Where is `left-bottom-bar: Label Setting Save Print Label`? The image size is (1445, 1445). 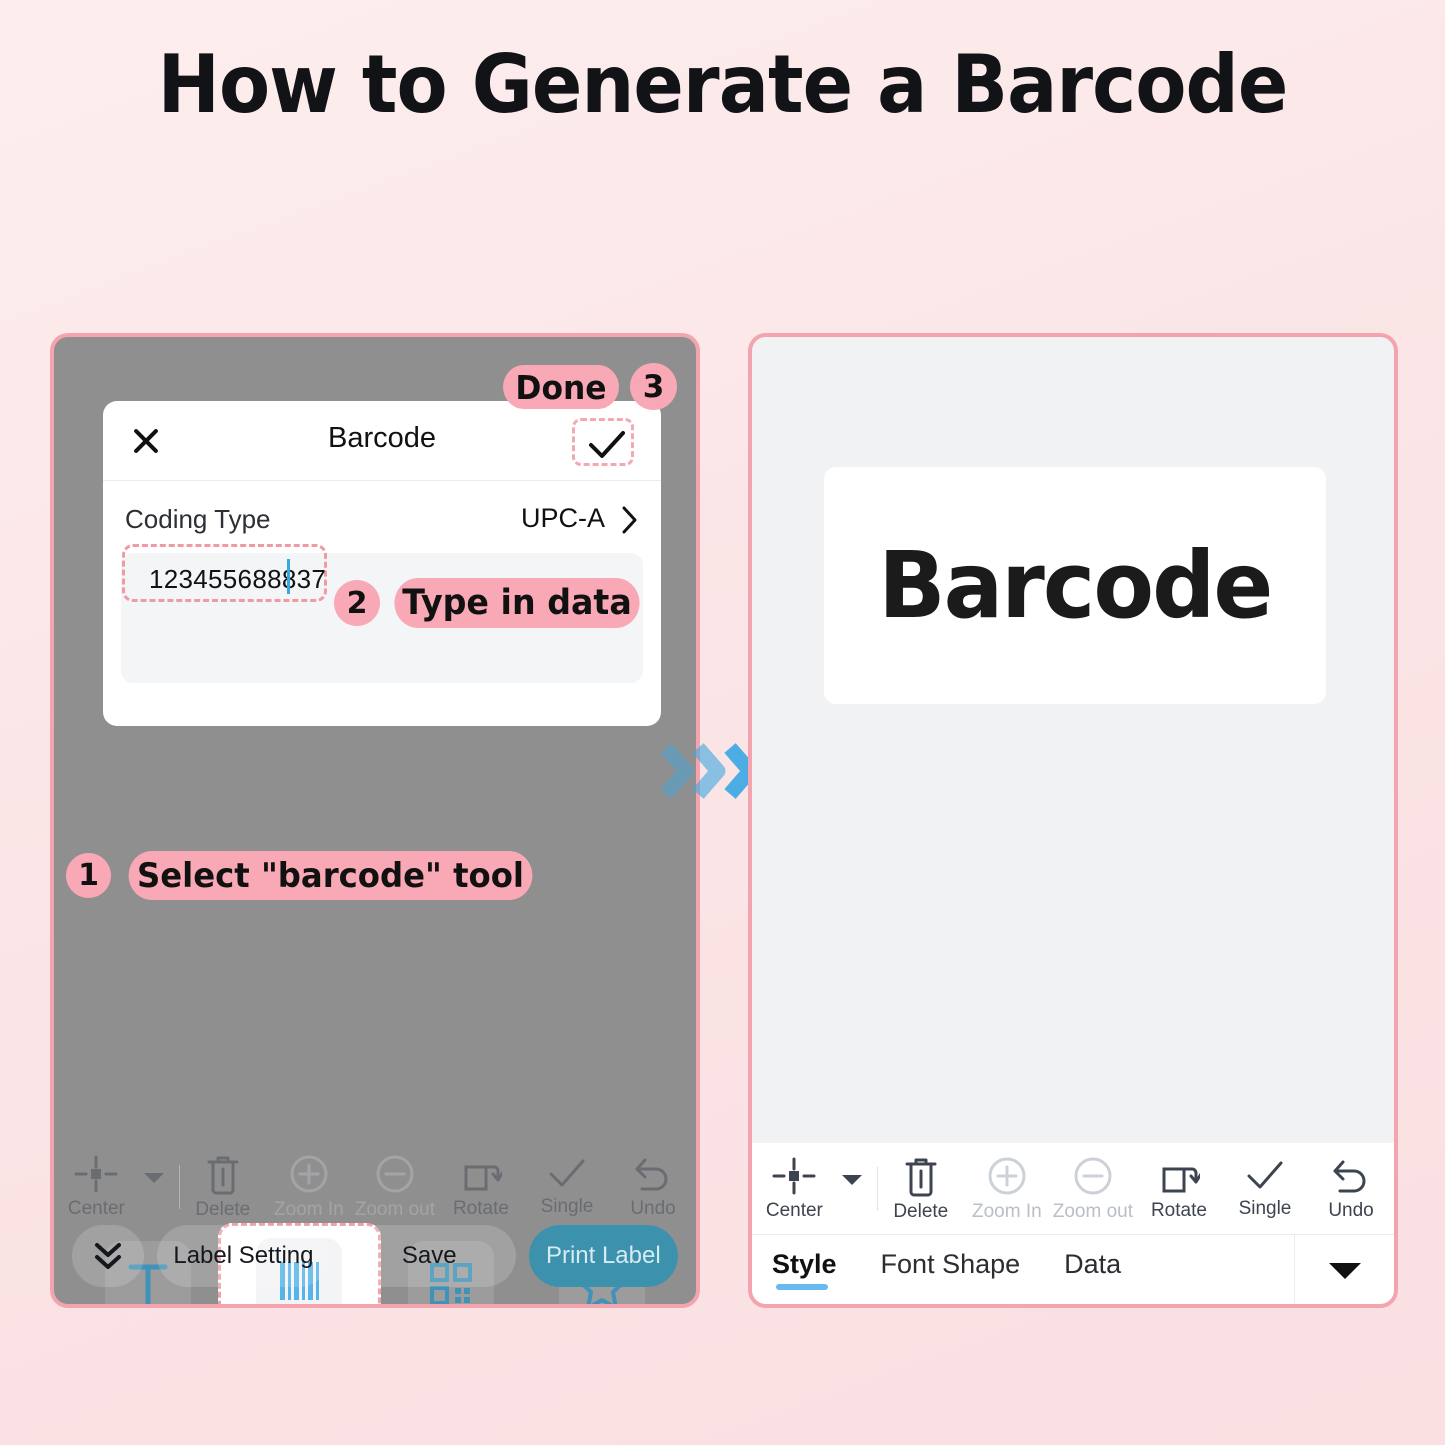 left-bottom-bar: Label Setting Save Print Label is located at coordinates (375, 1256).